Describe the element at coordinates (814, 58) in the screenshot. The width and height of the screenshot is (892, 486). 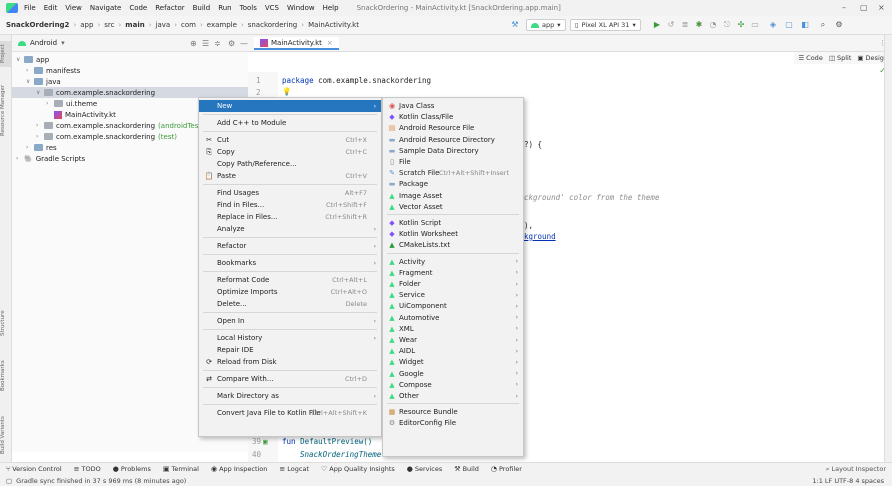
I see `code-view-button: Code` at that location.